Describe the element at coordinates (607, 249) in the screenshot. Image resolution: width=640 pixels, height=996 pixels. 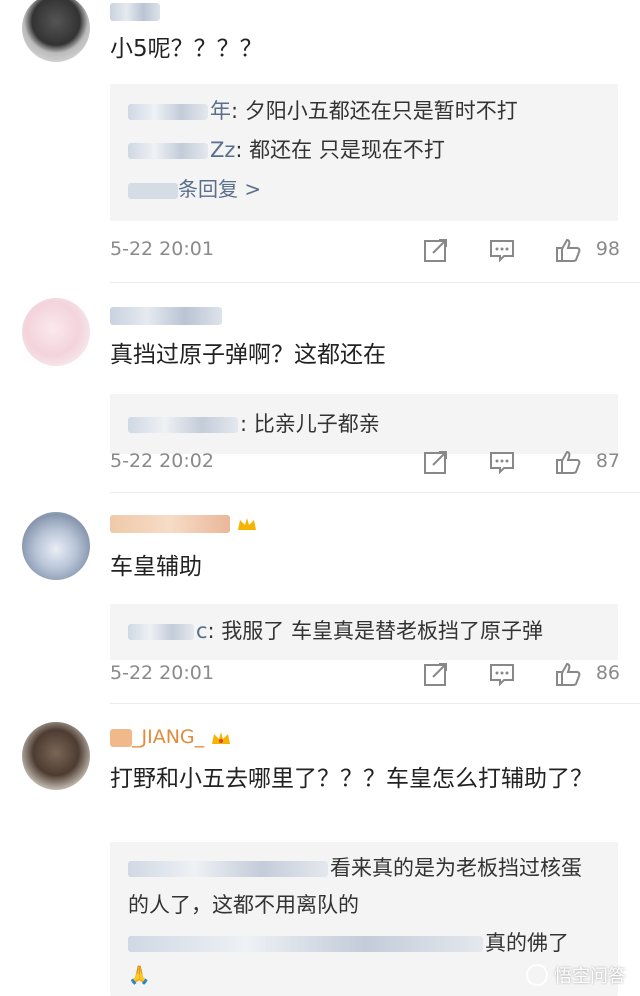
I see `like-count: 98` at that location.